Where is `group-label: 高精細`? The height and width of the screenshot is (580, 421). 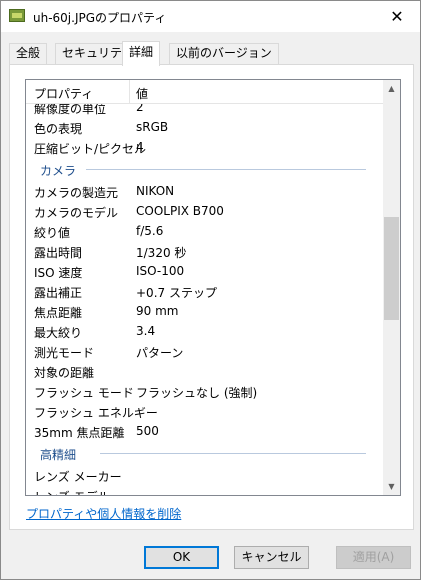
group-label: 高精細 is located at coordinates (58, 455).